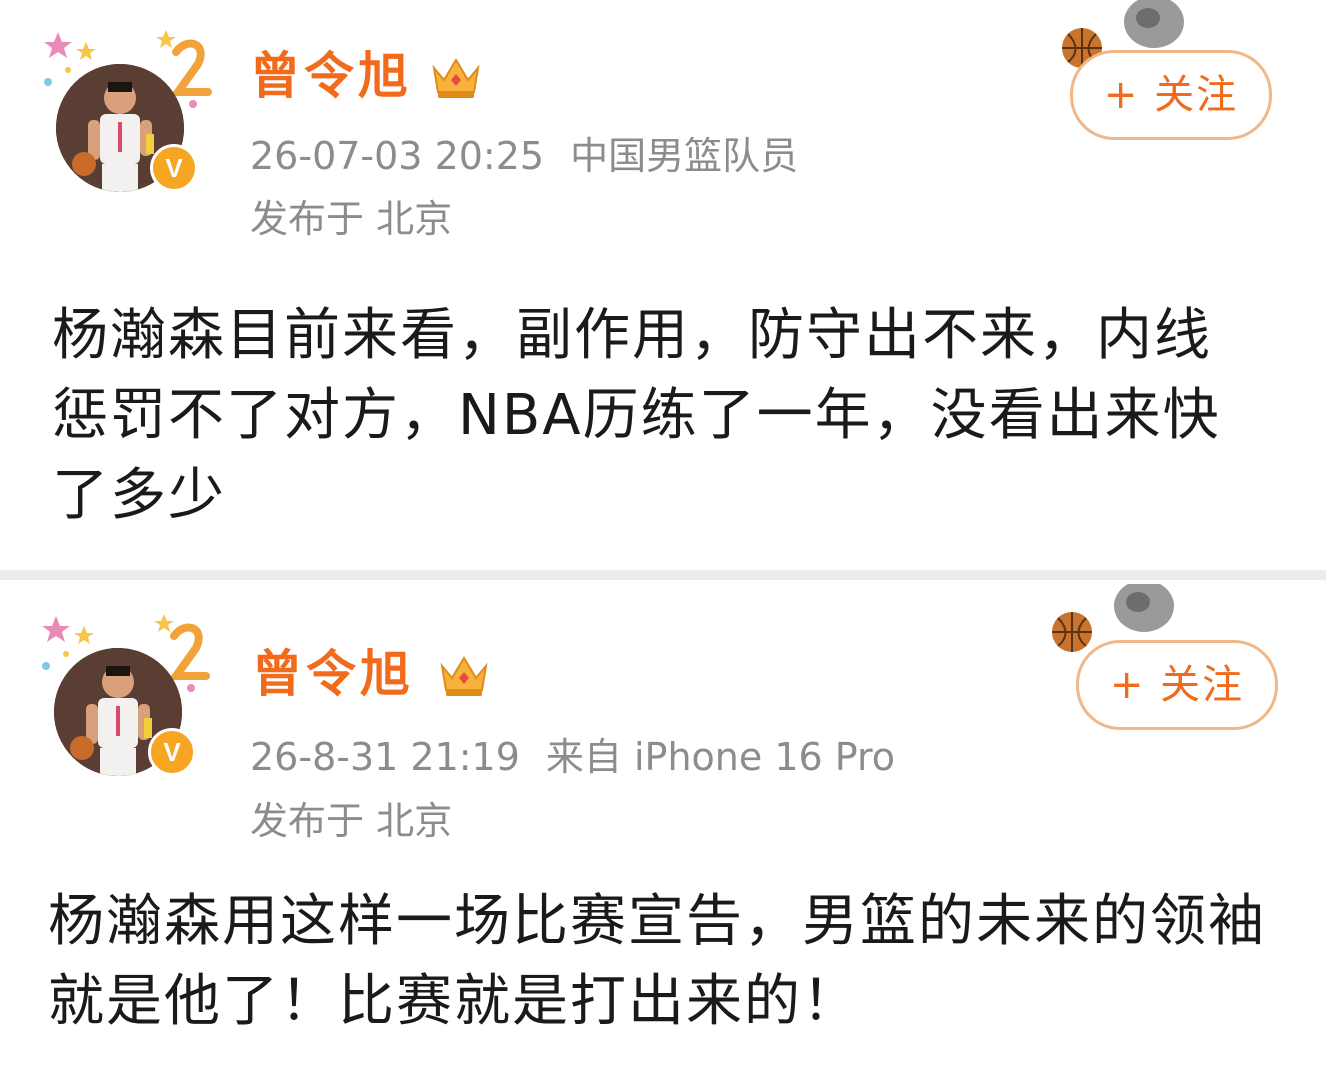 Image resolution: width=1326 pixels, height=1080 pixels. I want to click on post-content-line: 惩罚不了对方，NBA历练了一年，没看出来快, so click(636, 415).